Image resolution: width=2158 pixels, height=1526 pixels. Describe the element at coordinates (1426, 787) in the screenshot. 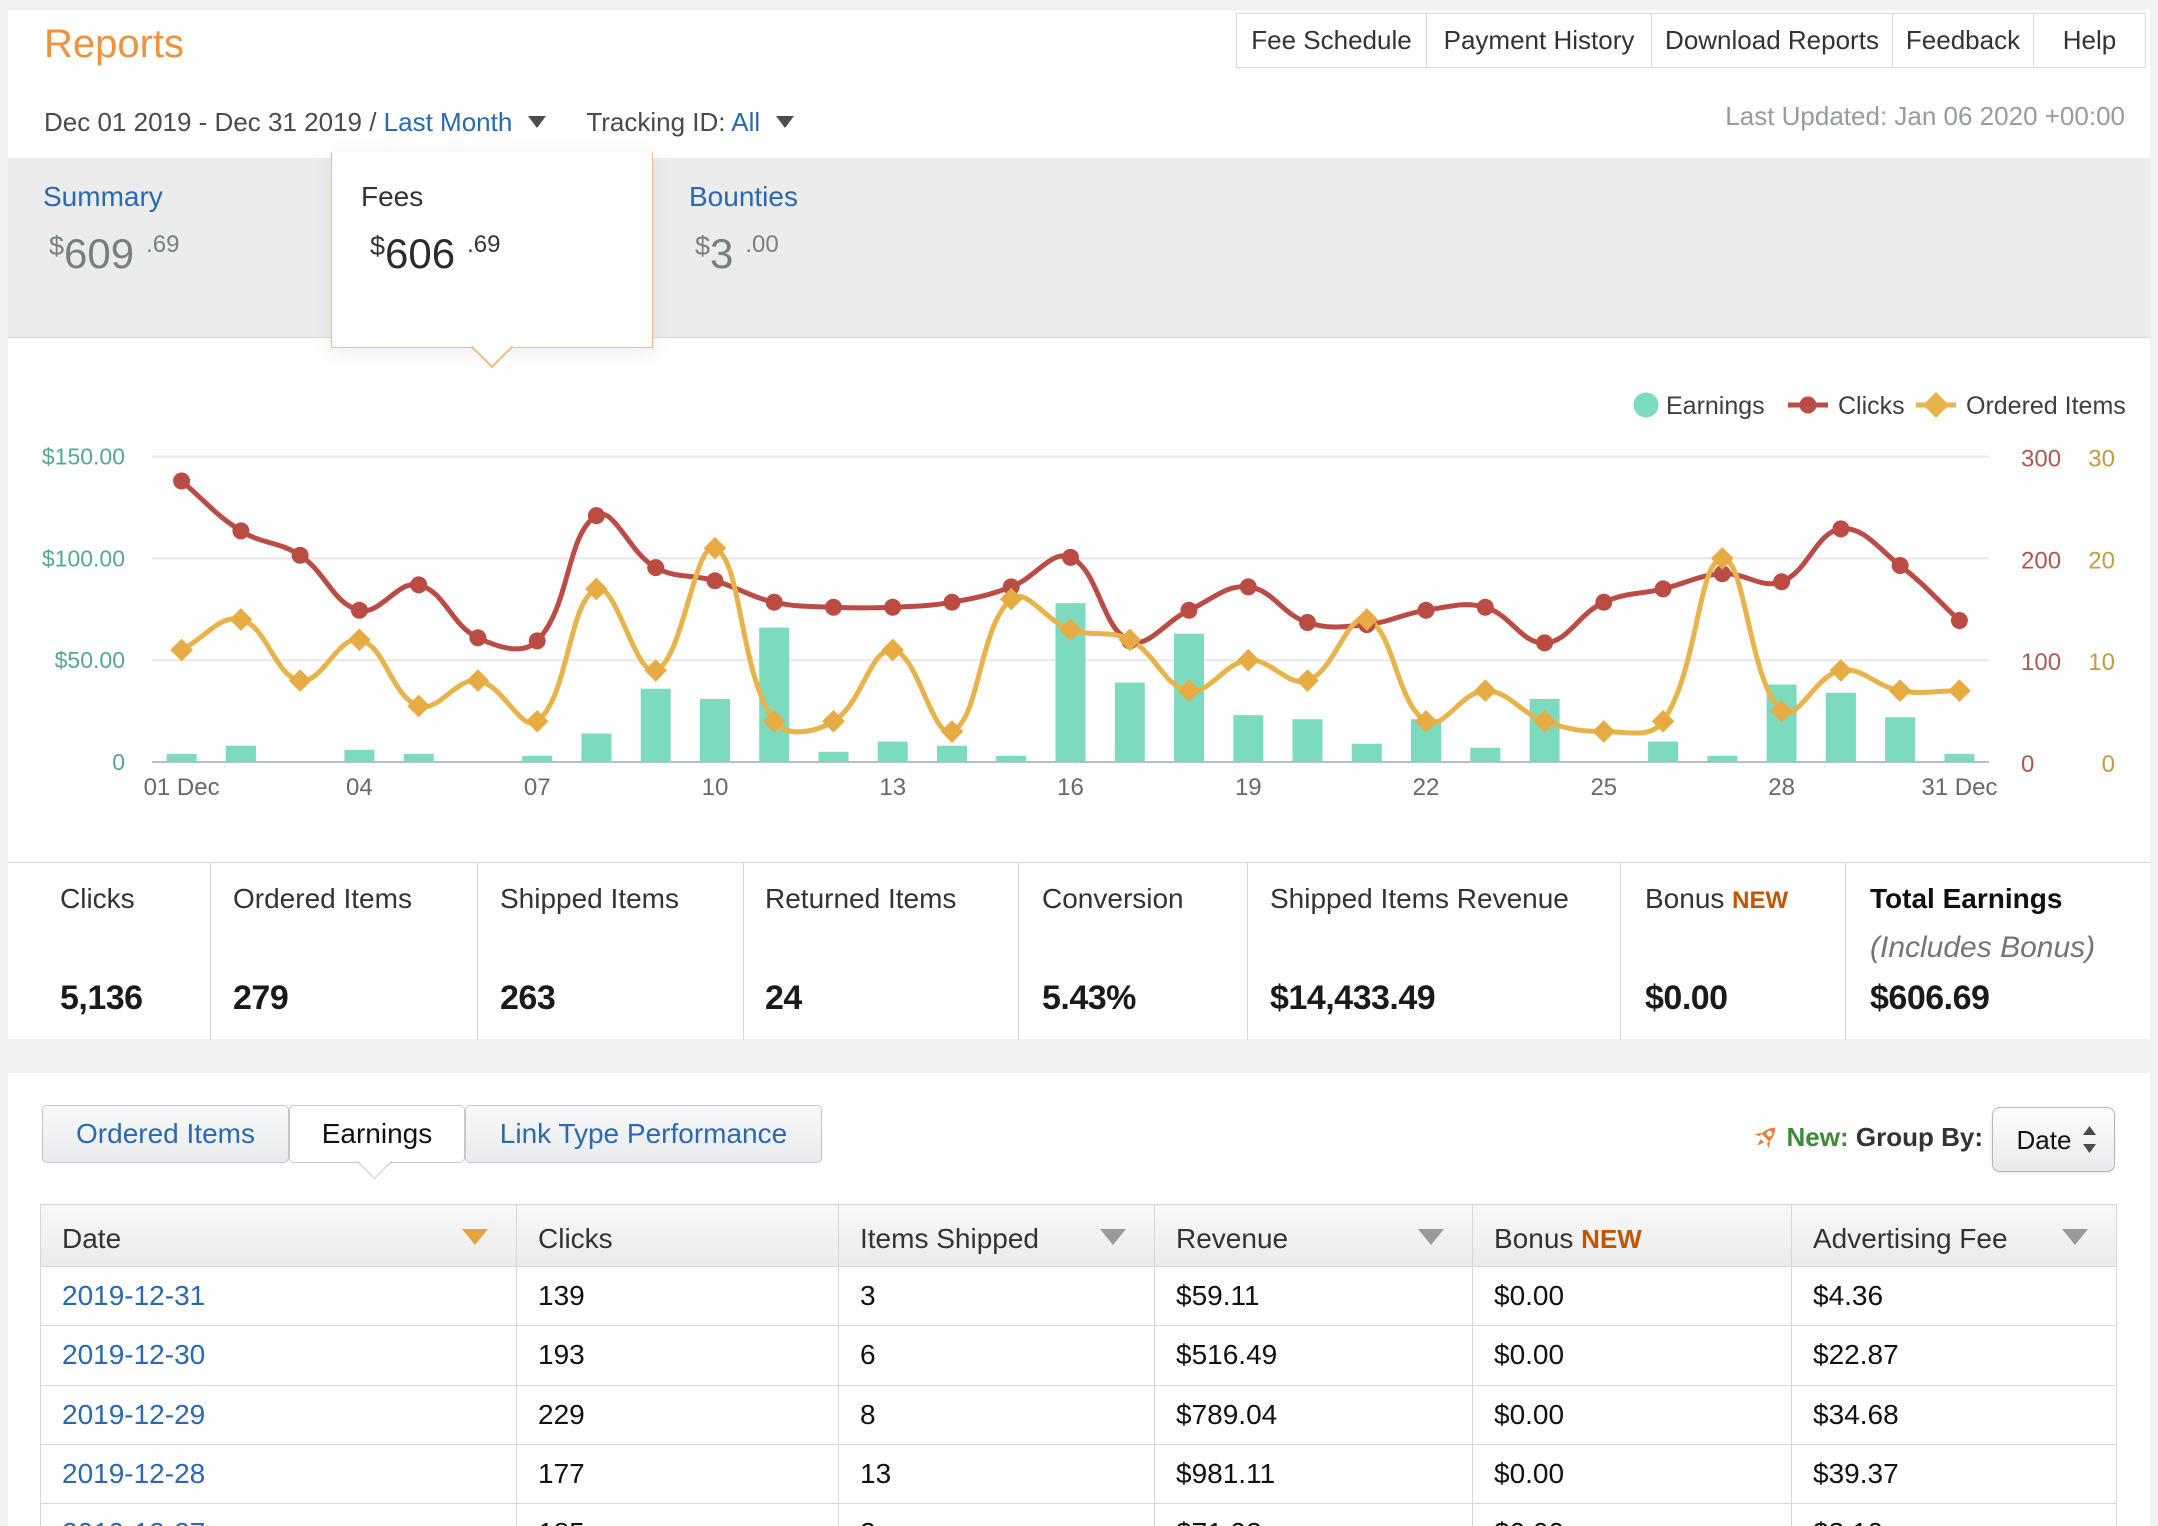

I see `svg-text: 22` at that location.